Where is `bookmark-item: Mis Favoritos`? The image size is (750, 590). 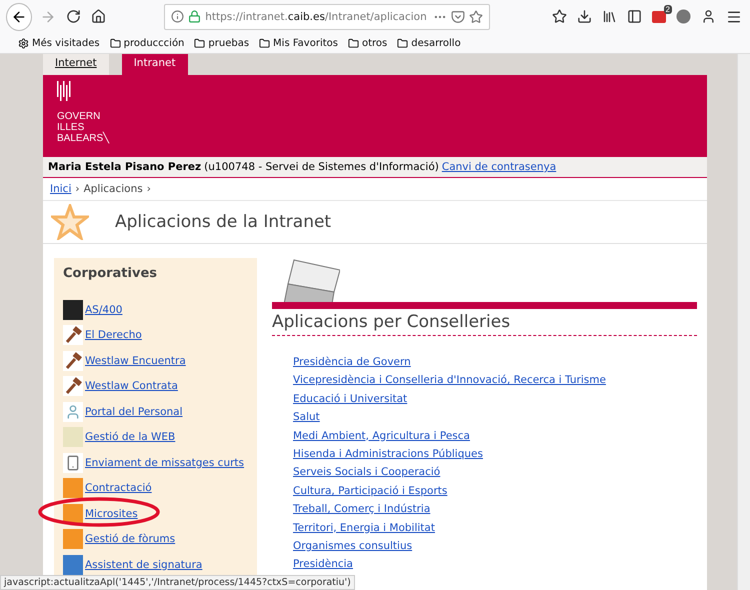
bookmark-item: Mis Favoritos is located at coordinates (298, 43).